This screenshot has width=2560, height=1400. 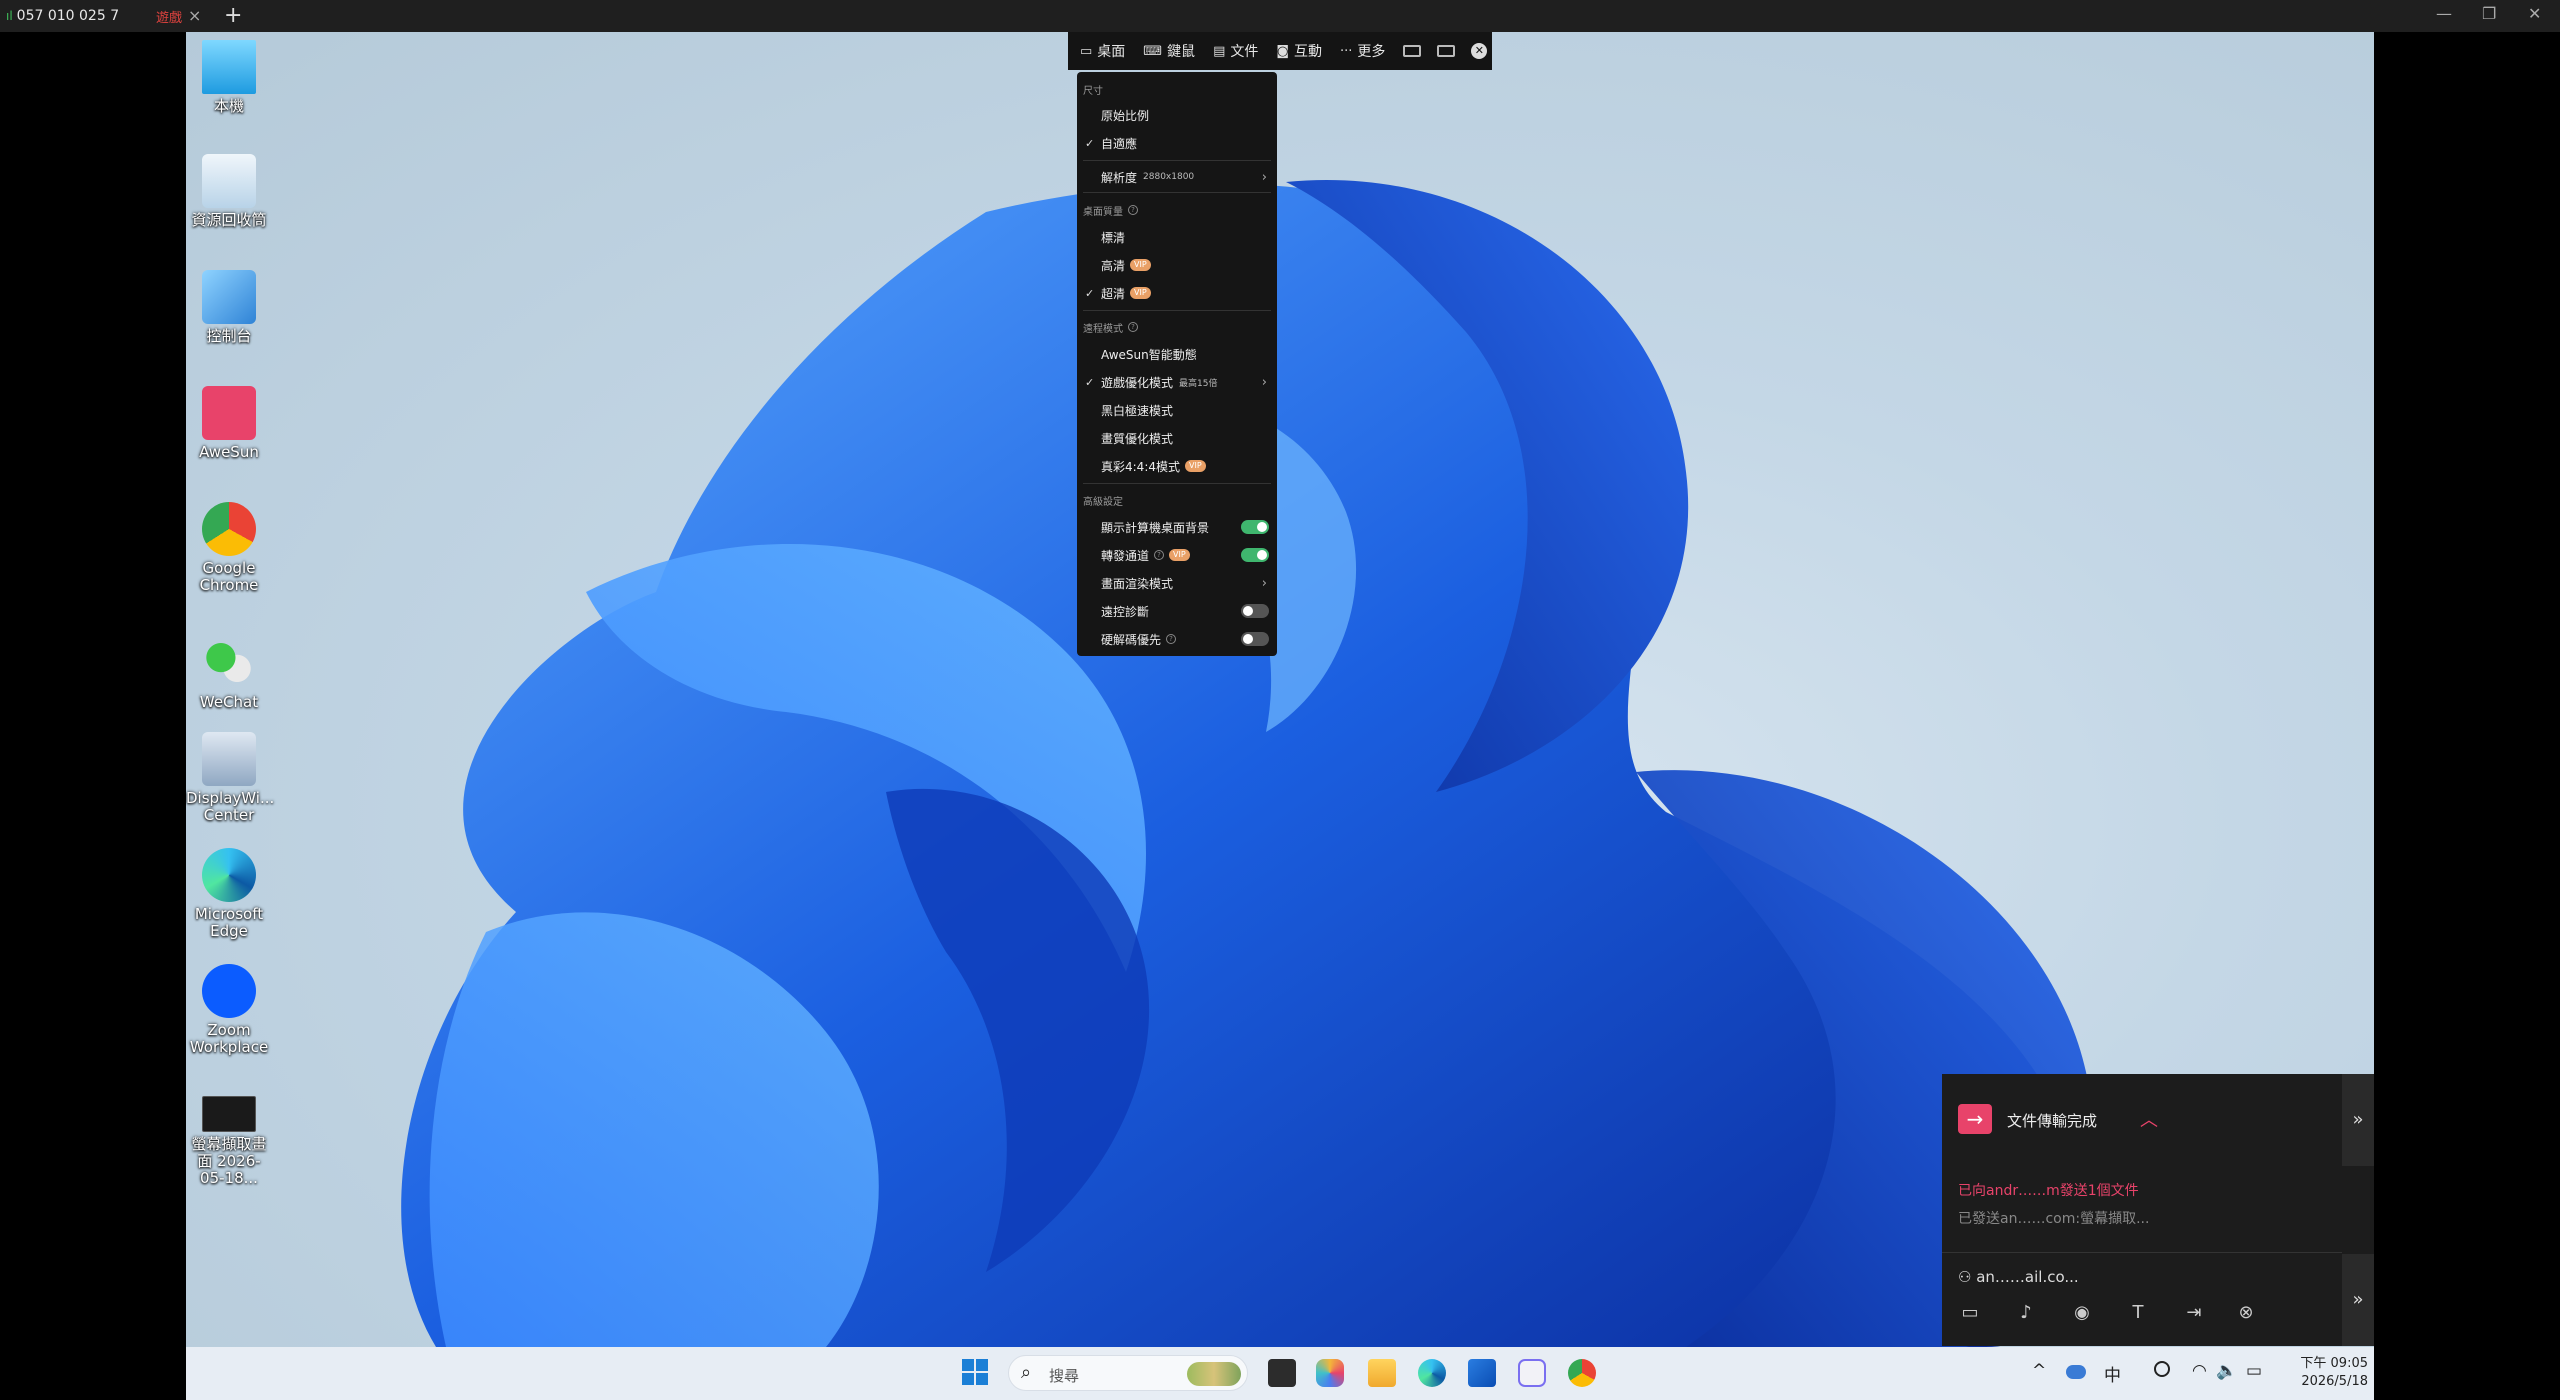 I want to click on desktop-icon-recycle-bin: 資源回收筒, so click(x=229, y=191).